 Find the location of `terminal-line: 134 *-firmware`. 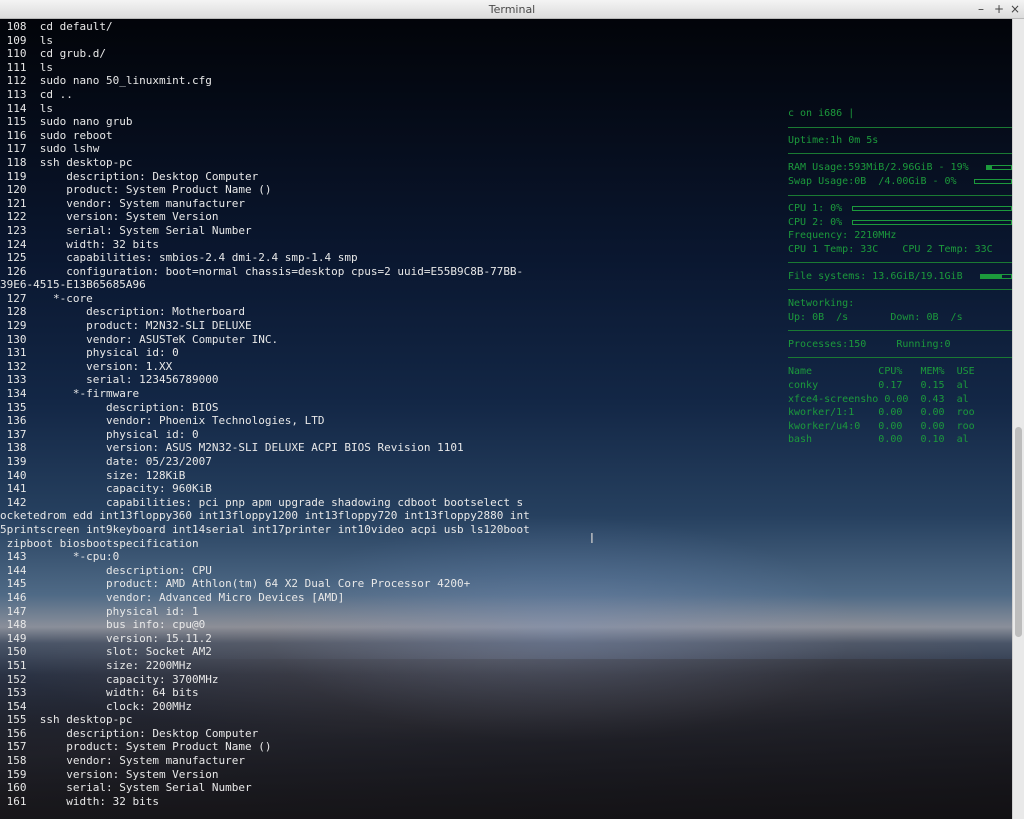

terminal-line: 134 *-firmware is located at coordinates (70, 394).